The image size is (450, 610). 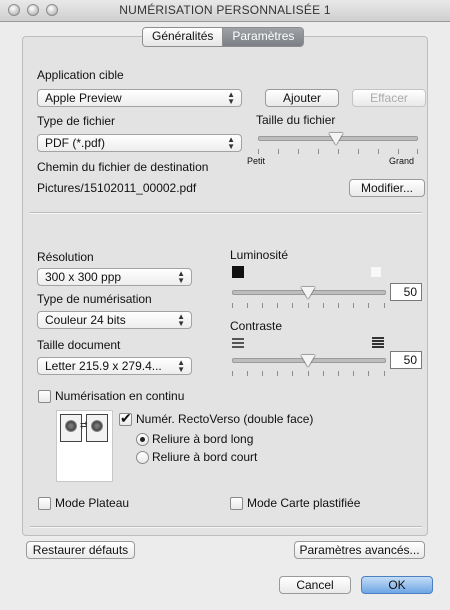 I want to click on continuous-scan-label: Numérisation en continu, so click(x=120, y=396).